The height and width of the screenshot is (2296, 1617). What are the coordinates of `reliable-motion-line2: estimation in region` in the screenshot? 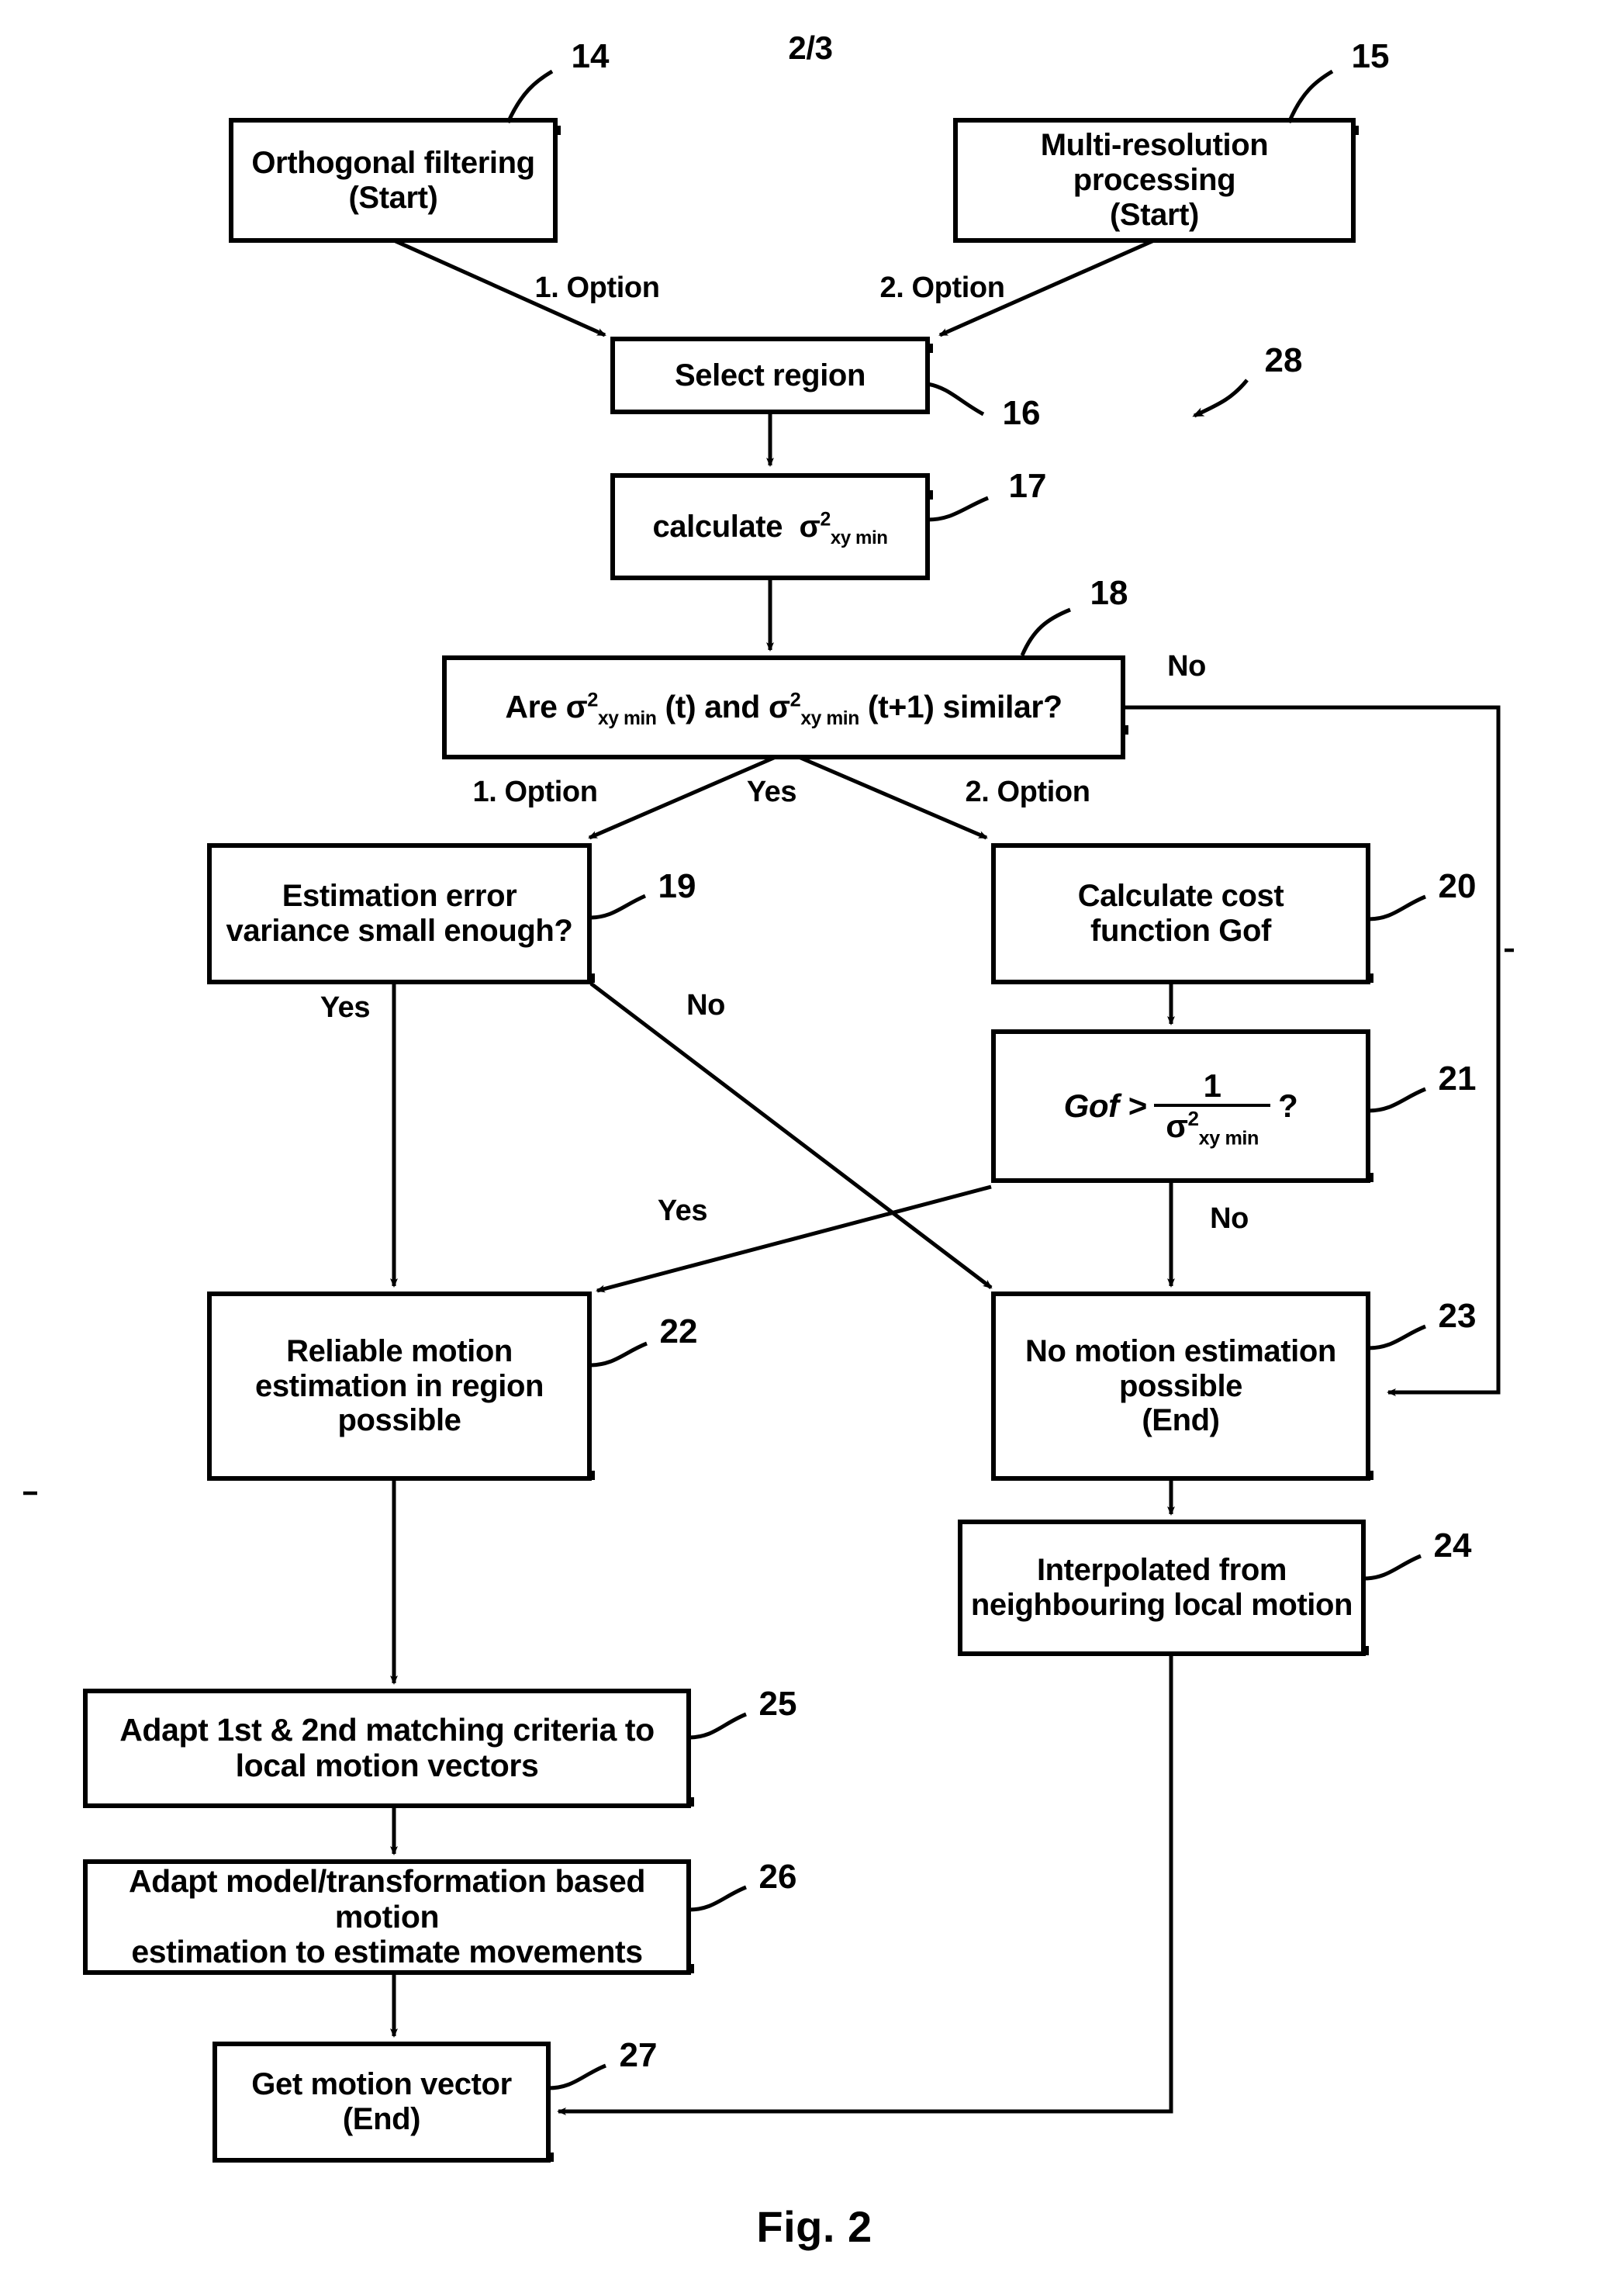 It's located at (399, 1385).